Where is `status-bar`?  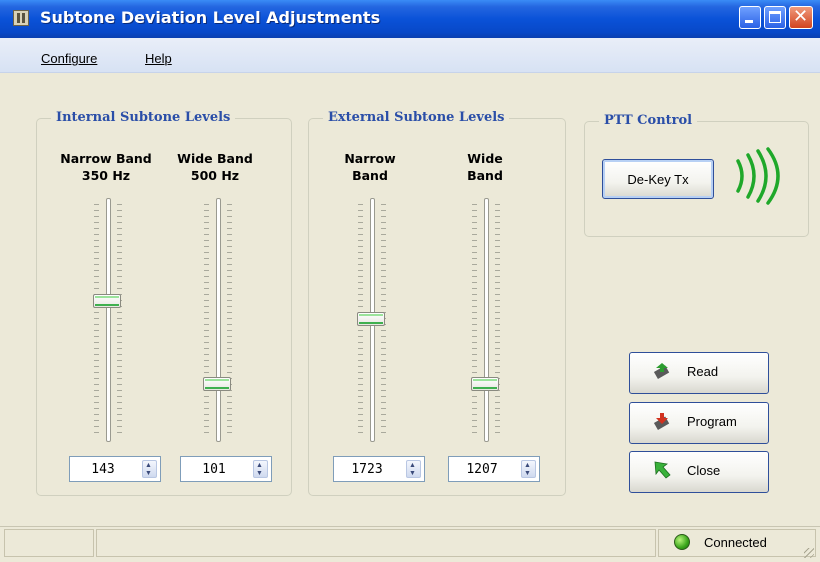 status-bar is located at coordinates (410, 544).